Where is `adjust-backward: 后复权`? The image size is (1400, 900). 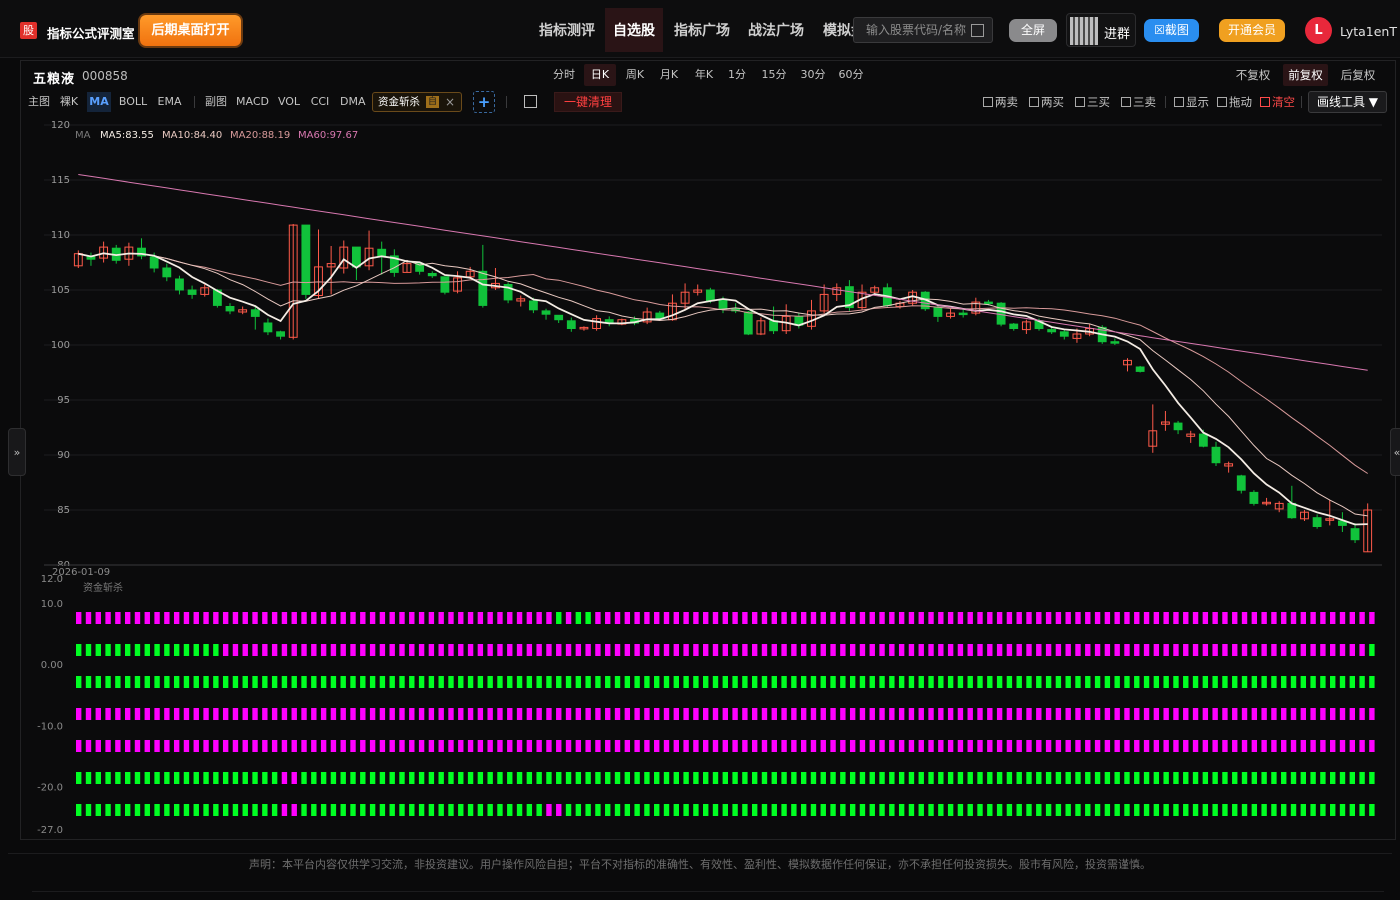 adjust-backward: 后复权 is located at coordinates (1358, 75).